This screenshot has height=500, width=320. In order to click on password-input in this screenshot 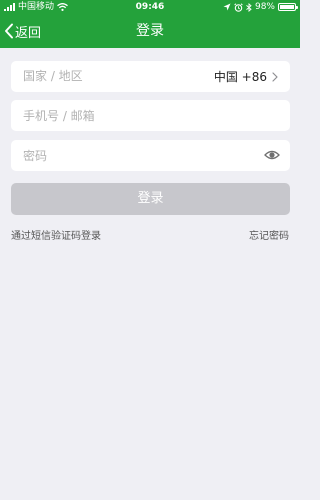, I will do `click(133, 155)`.